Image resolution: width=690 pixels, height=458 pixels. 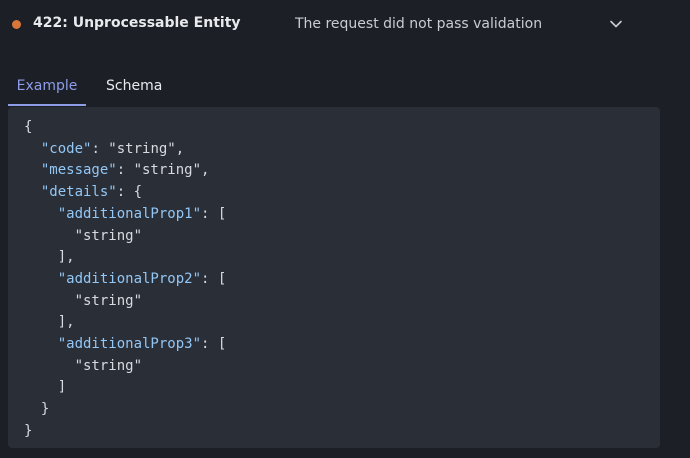 What do you see at coordinates (129, 213) in the screenshot?
I see `json-key: "additionalProp1"` at bounding box center [129, 213].